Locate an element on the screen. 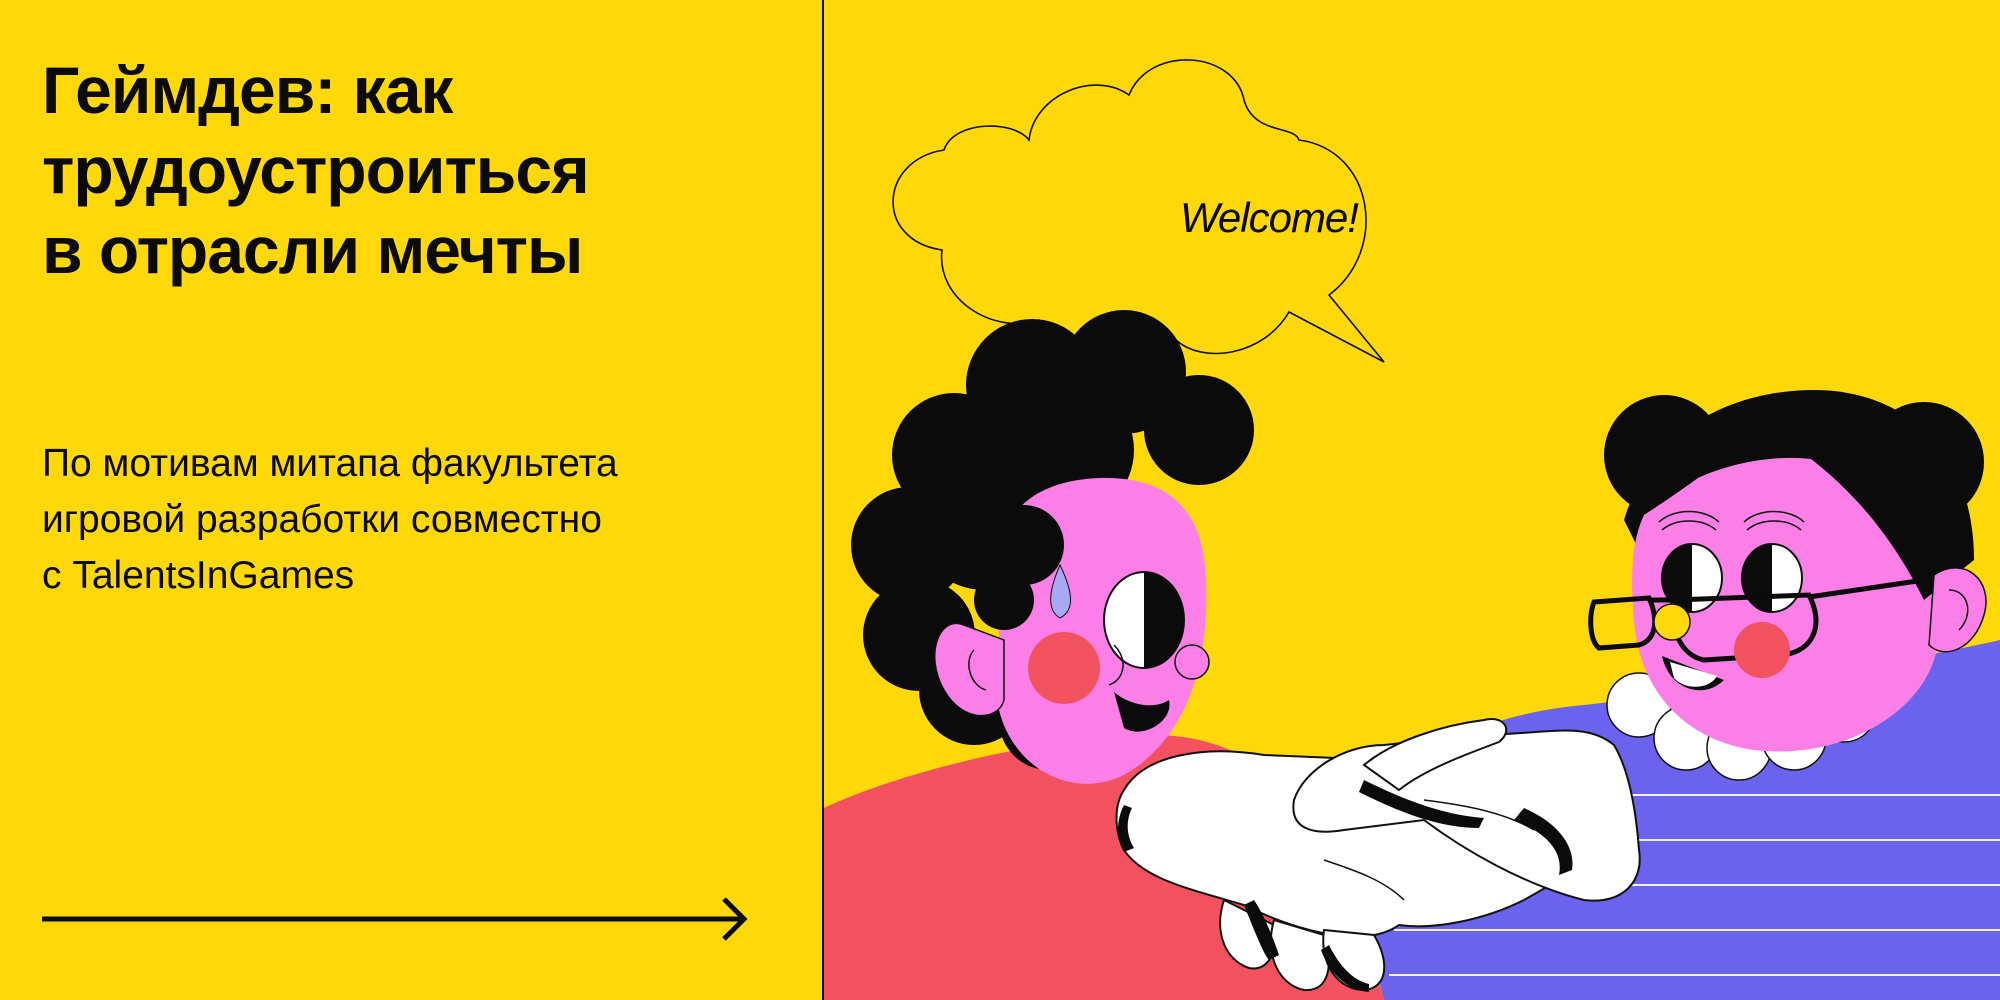 Image resolution: width=2000 pixels, height=1000 pixels. subtitle-line-1: По мотивам митапа факультета is located at coordinates (330, 463).